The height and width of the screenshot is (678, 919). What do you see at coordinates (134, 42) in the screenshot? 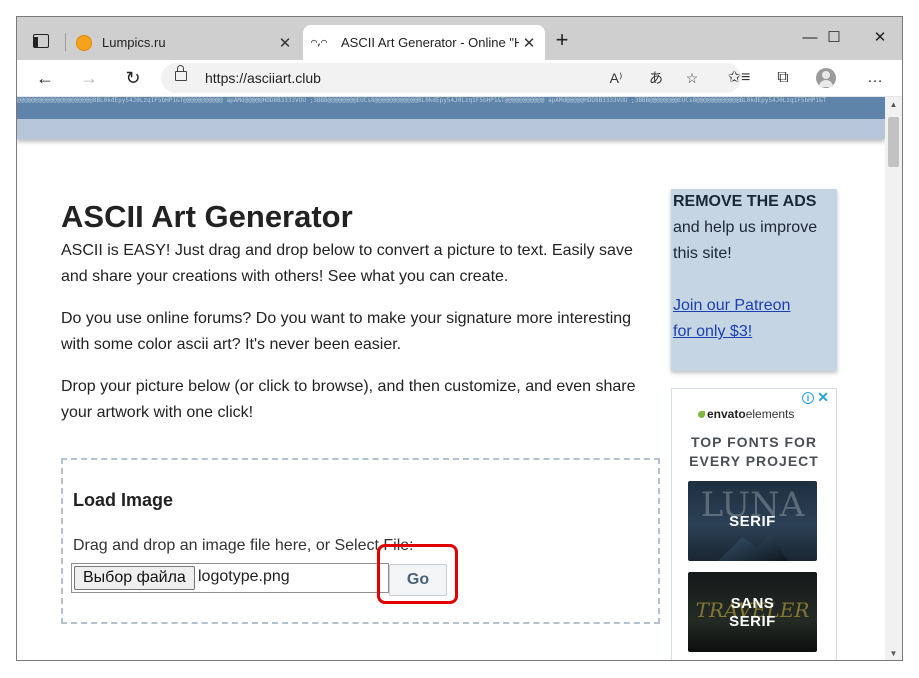
I see `tab-title: Lumpics.ru` at bounding box center [134, 42].